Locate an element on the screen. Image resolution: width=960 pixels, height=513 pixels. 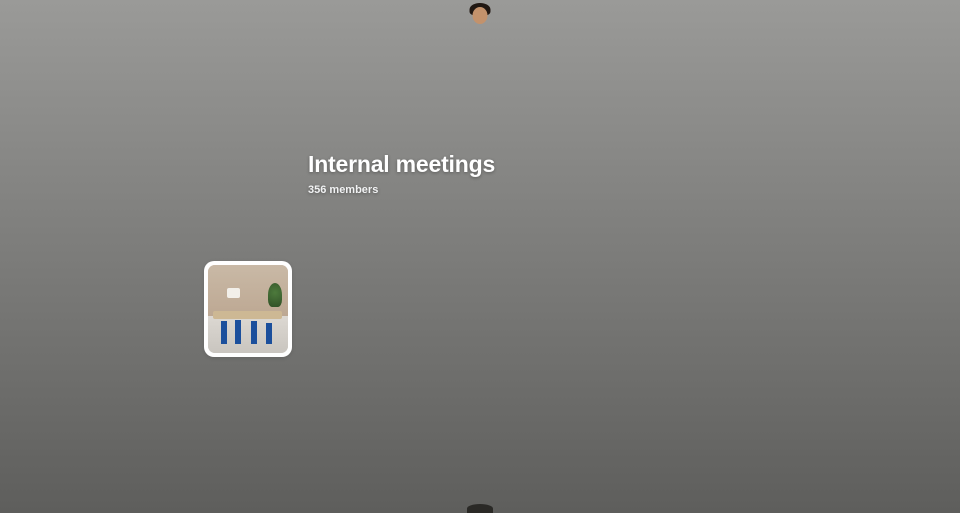
group-members-count: 356 members is located at coordinates (343, 190).